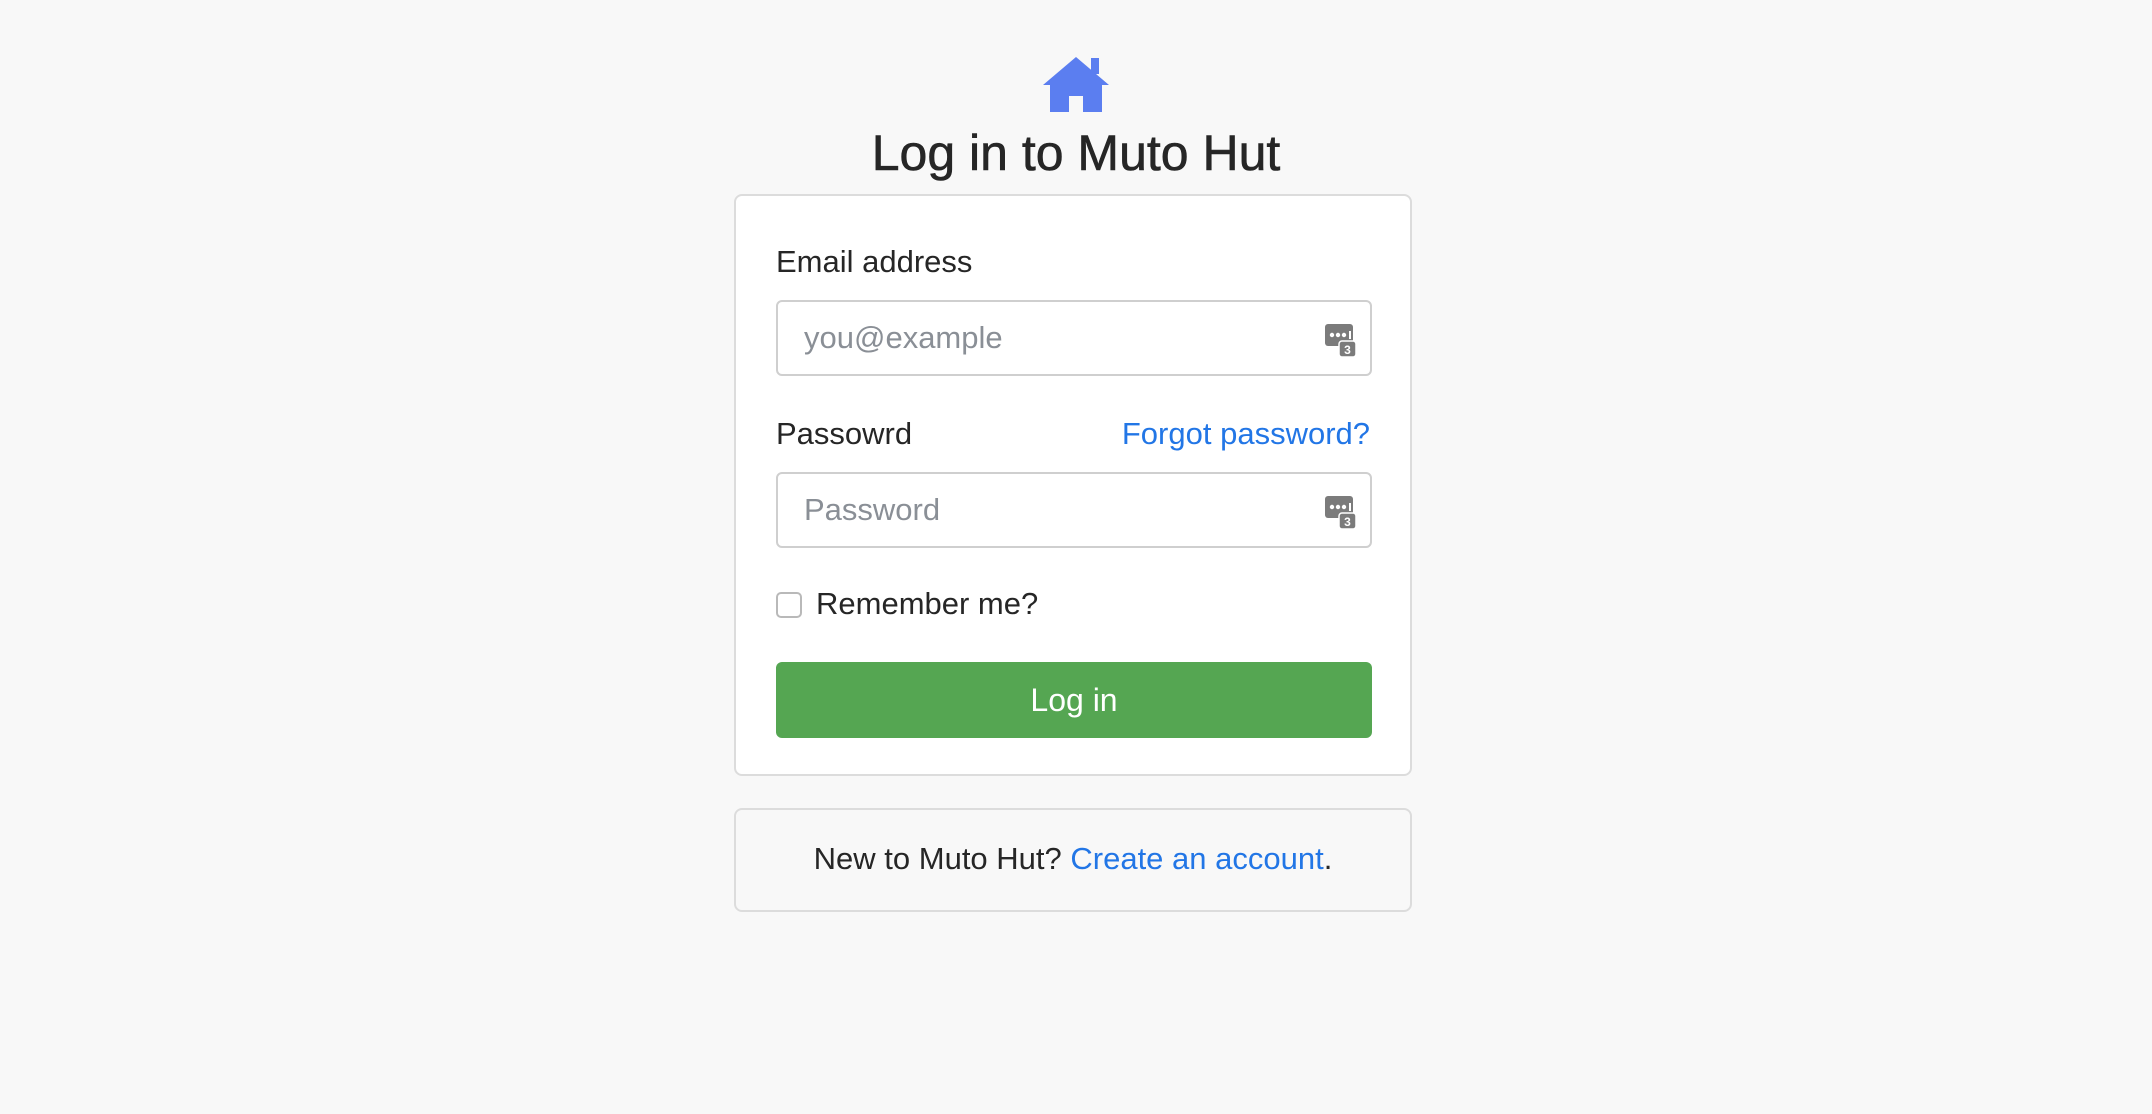  What do you see at coordinates (1076, 117) in the screenshot?
I see `page-header: Log in to Muto Hut` at bounding box center [1076, 117].